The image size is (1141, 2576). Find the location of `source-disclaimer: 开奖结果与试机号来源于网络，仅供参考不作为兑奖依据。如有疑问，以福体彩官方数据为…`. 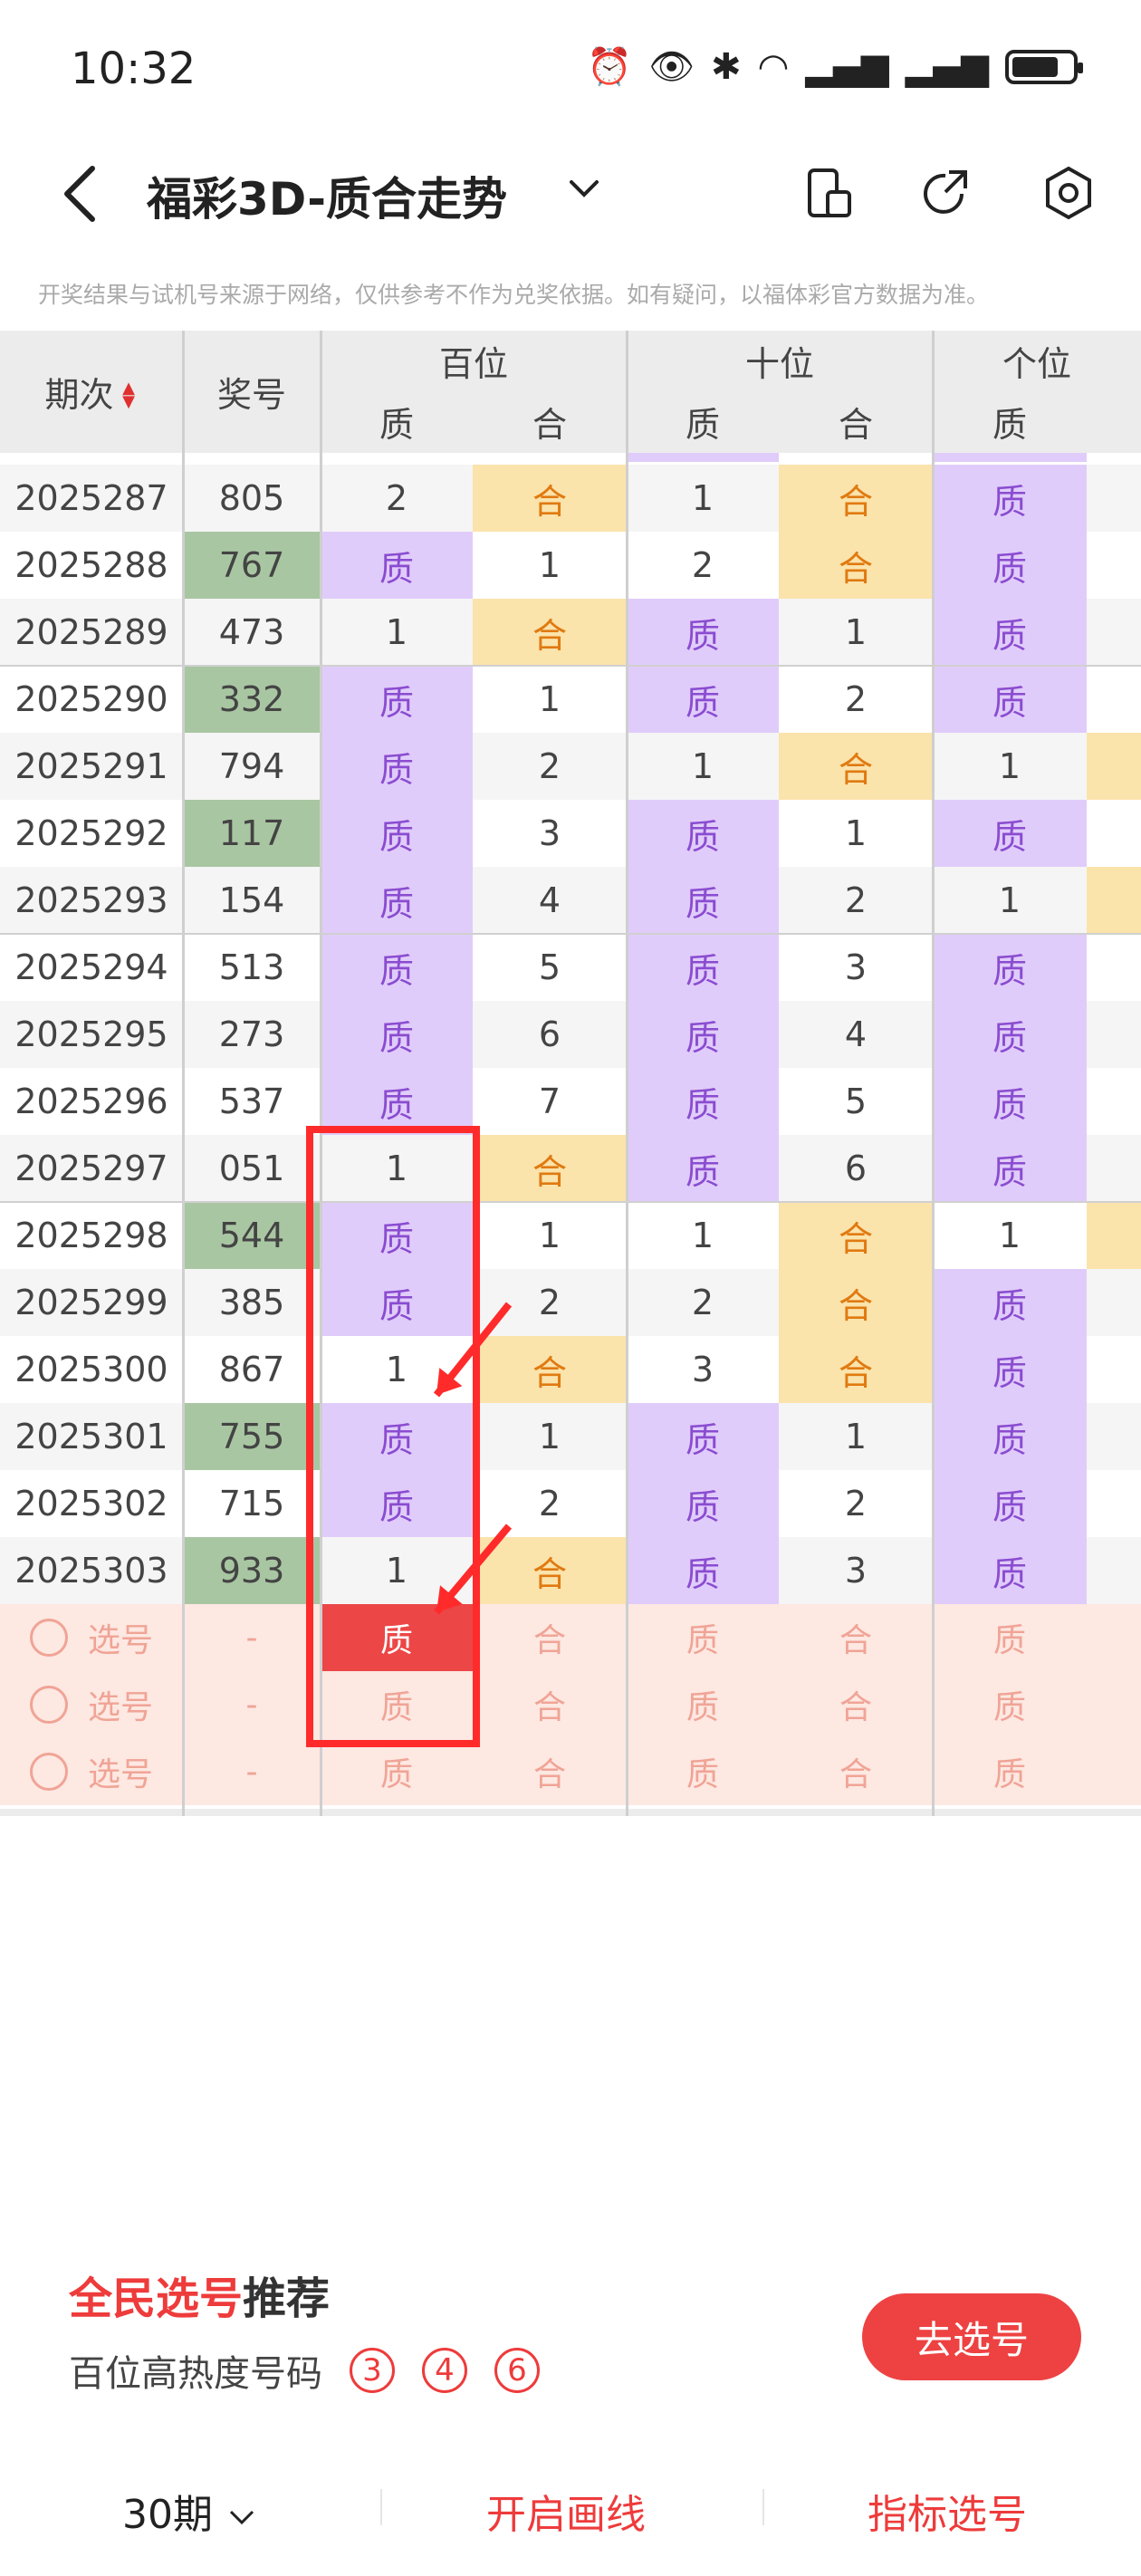

source-disclaimer: 开奖结果与试机号来源于网络，仅供参考不作为兑奖依据。如有疑问，以福体彩官方数据为… is located at coordinates (514, 295).